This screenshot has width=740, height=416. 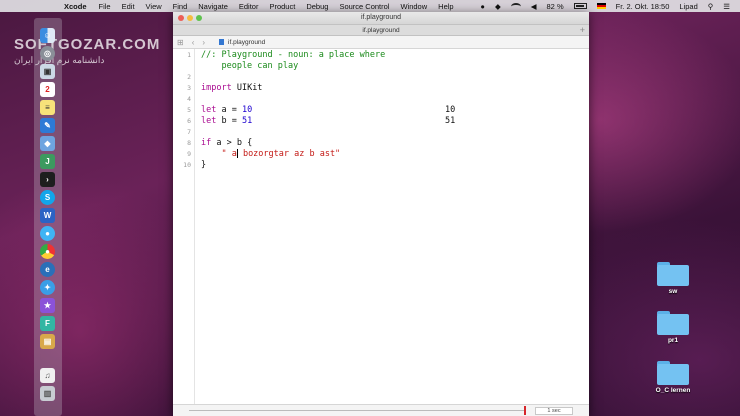 I want to click on volume-icon: ◀, so click(x=534, y=6).